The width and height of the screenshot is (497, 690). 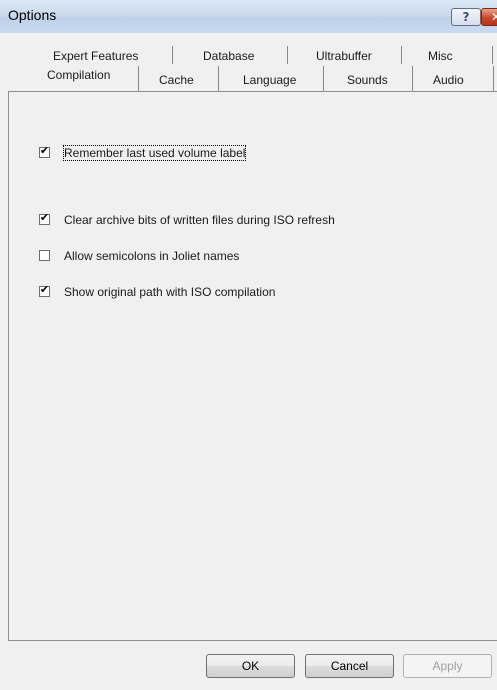 I want to click on tab-cache: Cache, so click(x=176, y=80).